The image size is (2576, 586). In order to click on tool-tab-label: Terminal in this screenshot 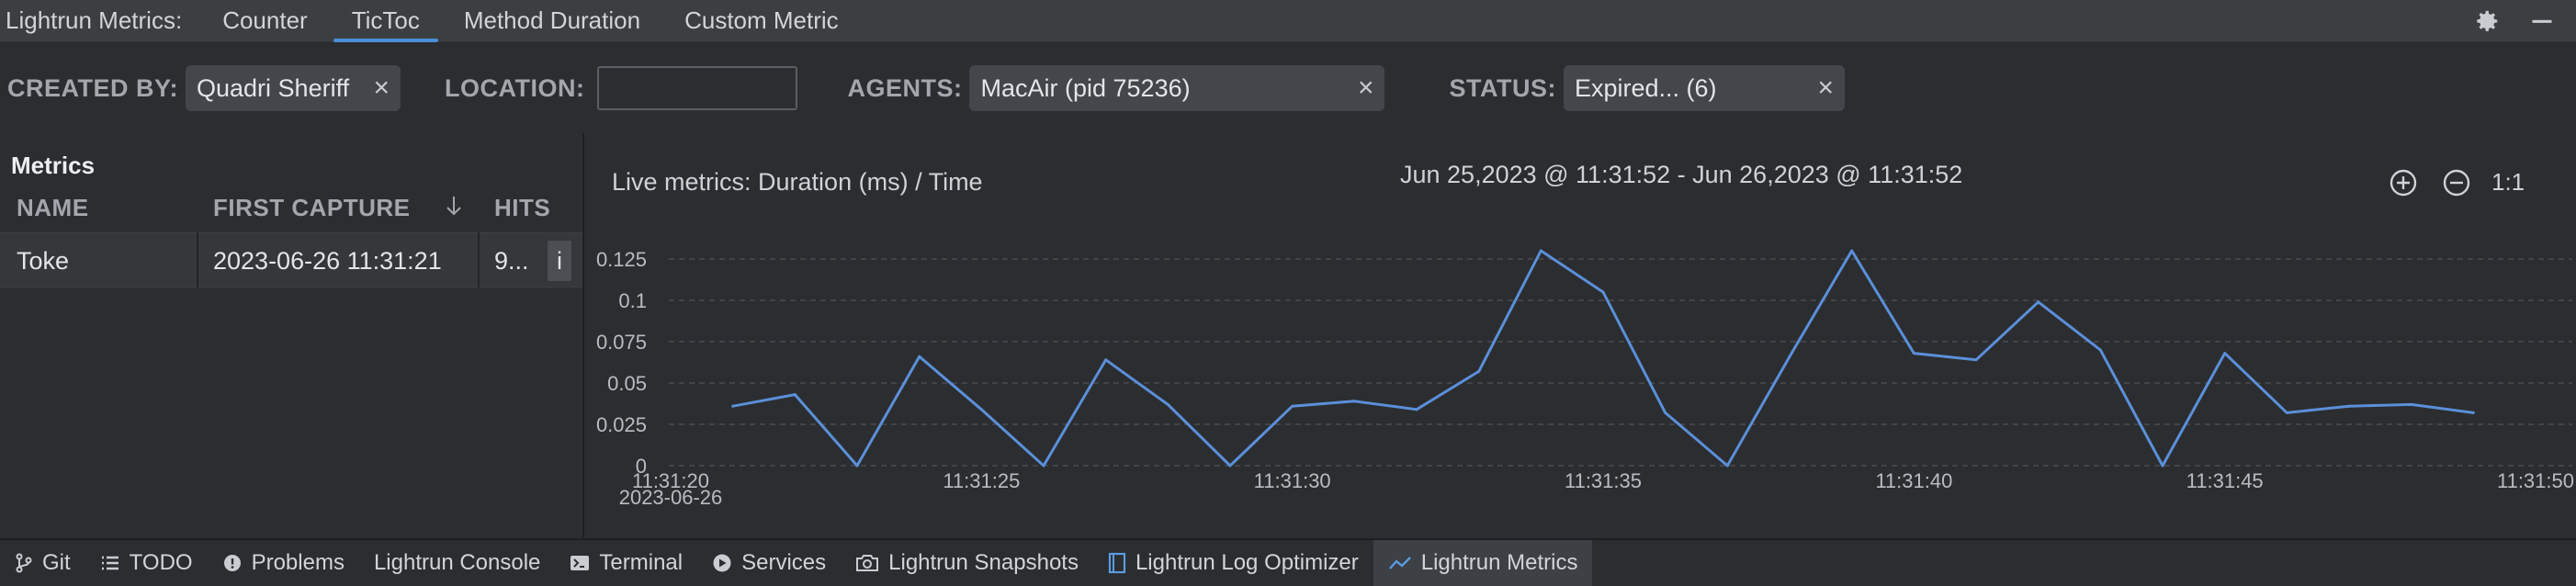, I will do `click(641, 562)`.